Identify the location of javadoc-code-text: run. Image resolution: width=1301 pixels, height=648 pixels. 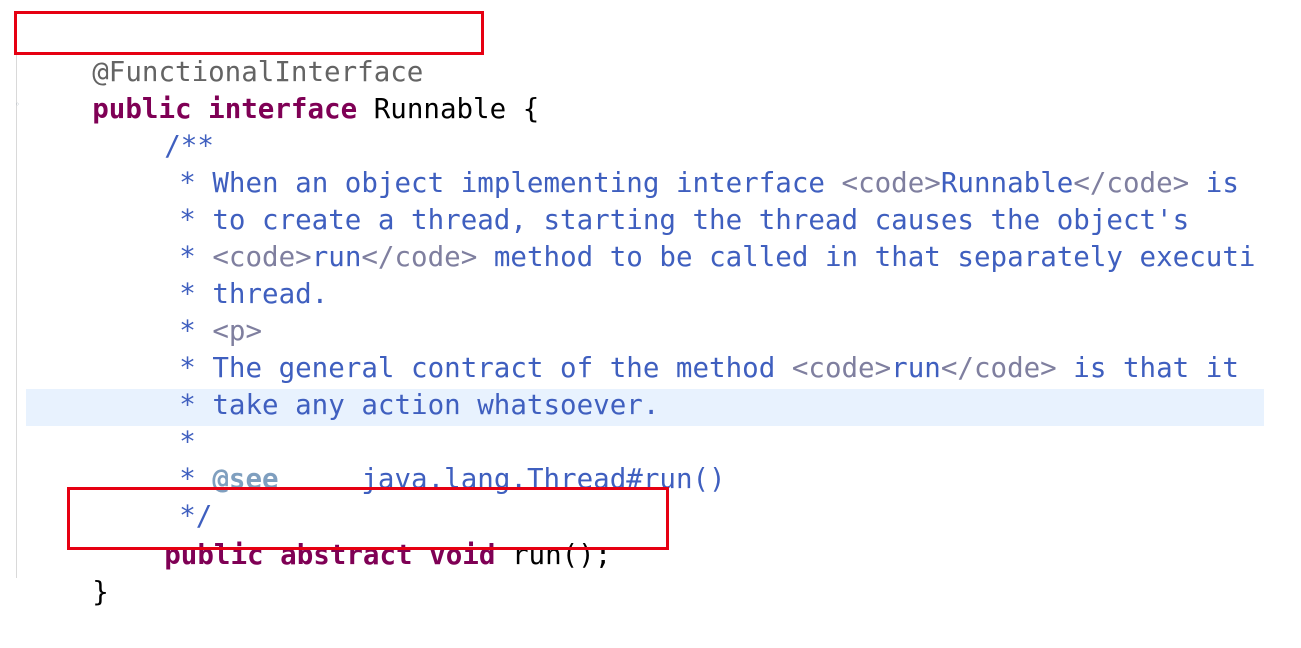
(916, 368).